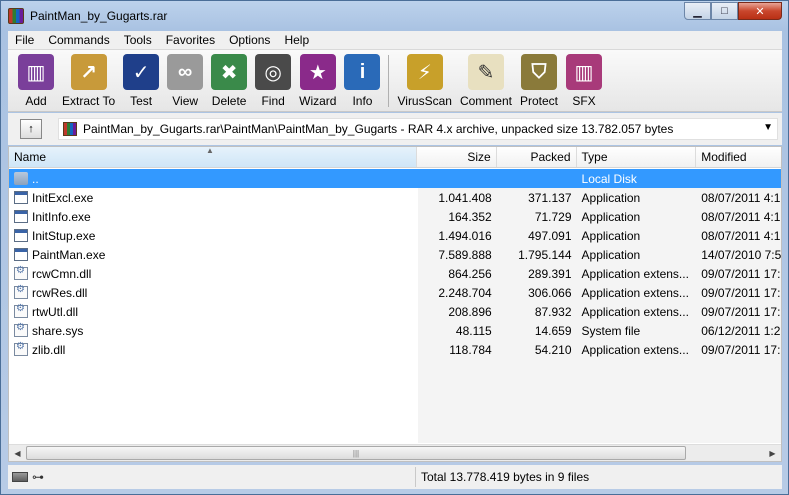 This screenshot has height=495, width=789. Describe the element at coordinates (185, 80) in the screenshot. I see `view-button: ∞ View` at that location.